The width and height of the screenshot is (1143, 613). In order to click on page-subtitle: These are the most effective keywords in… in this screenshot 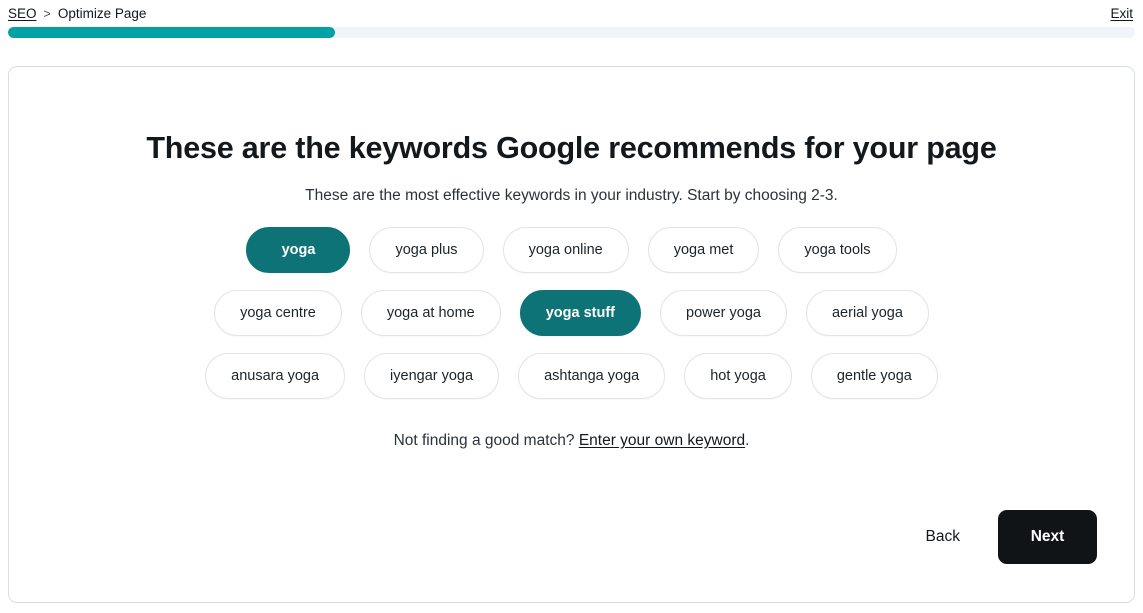, I will do `click(571, 195)`.